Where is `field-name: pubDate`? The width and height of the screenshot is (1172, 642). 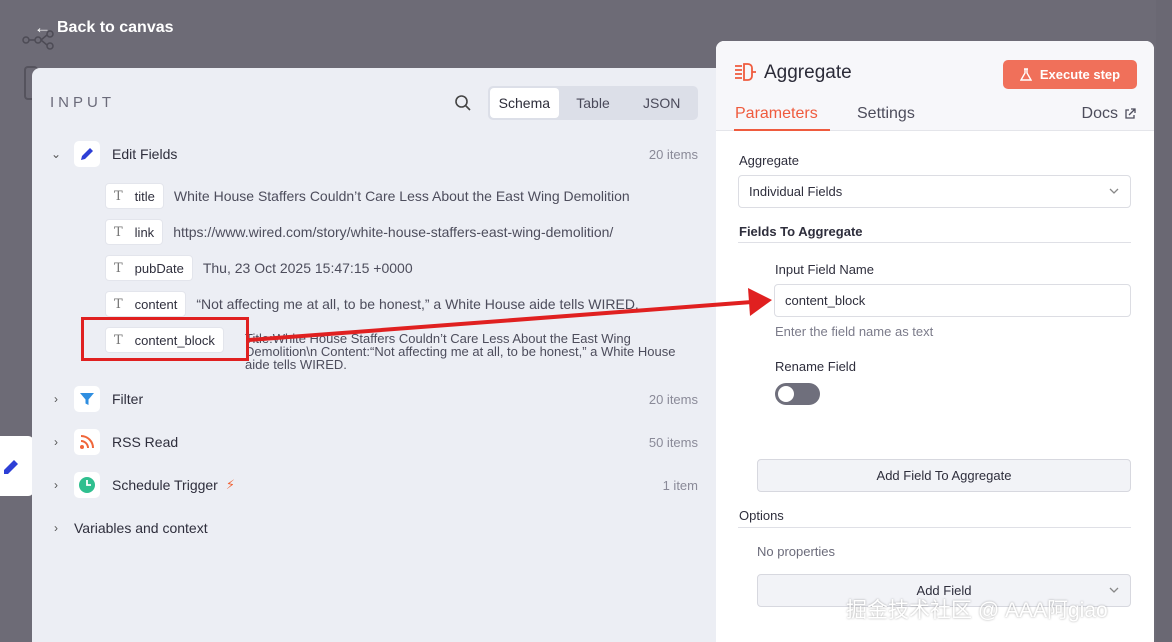 field-name: pubDate is located at coordinates (159, 268).